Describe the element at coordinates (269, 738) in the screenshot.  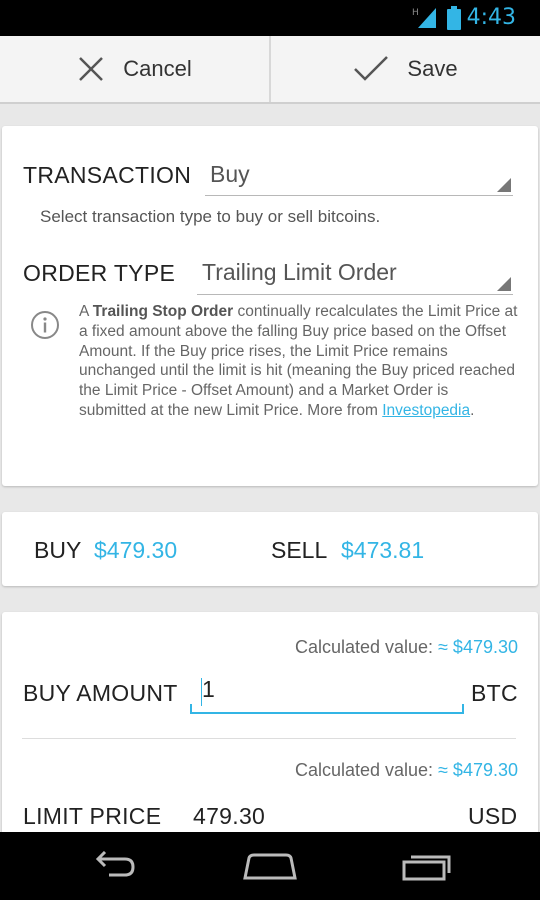
I see `divider` at that location.